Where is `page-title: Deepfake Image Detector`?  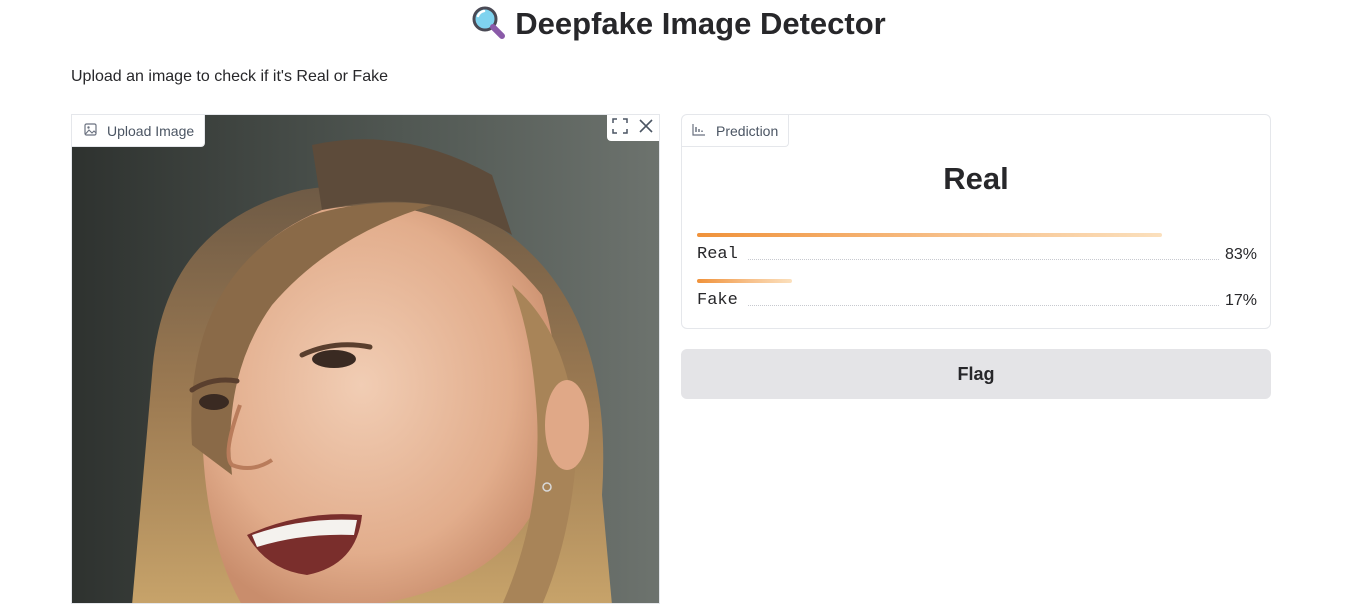
page-title: Deepfake Image Detector is located at coordinates (678, 26).